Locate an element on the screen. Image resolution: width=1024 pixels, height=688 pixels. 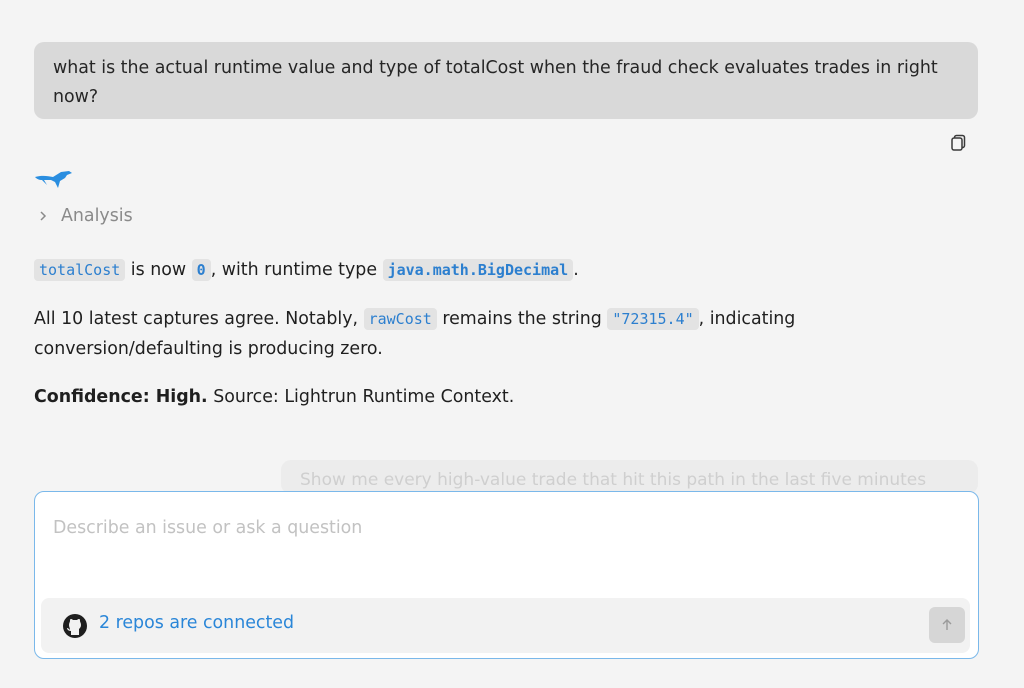
repos-connected-link: 2 repos are connected is located at coordinates (196, 623).